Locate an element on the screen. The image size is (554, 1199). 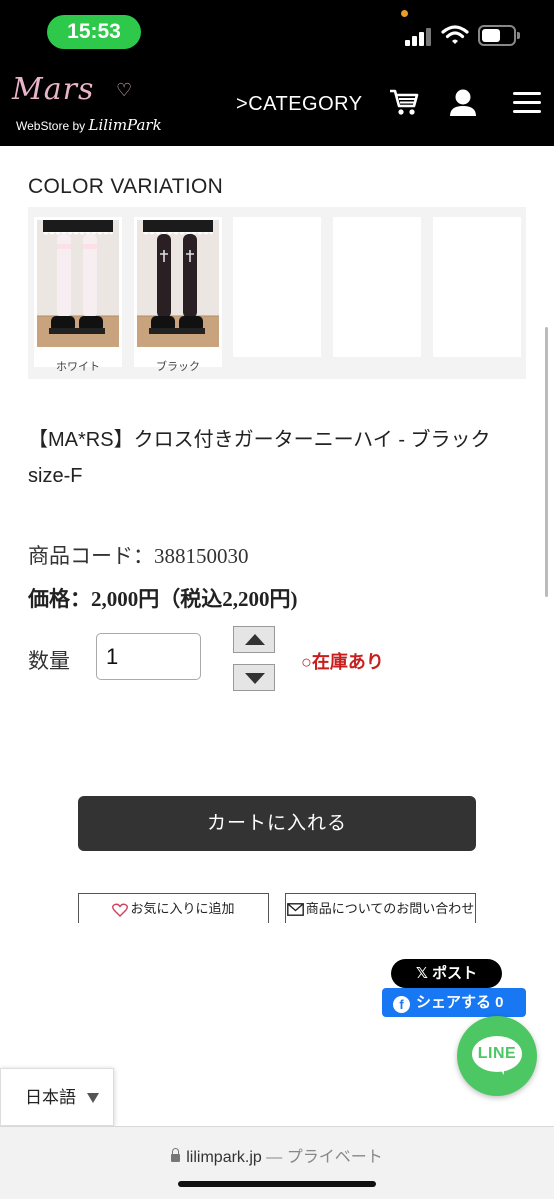
swatch-black-image is located at coordinates (178, 283).